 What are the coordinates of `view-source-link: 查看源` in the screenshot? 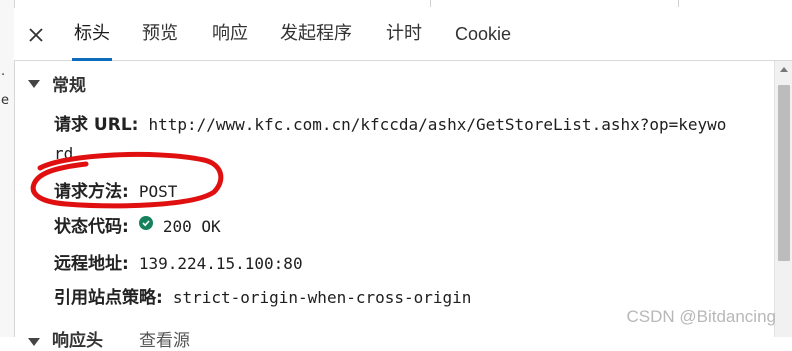 It's located at (164, 341).